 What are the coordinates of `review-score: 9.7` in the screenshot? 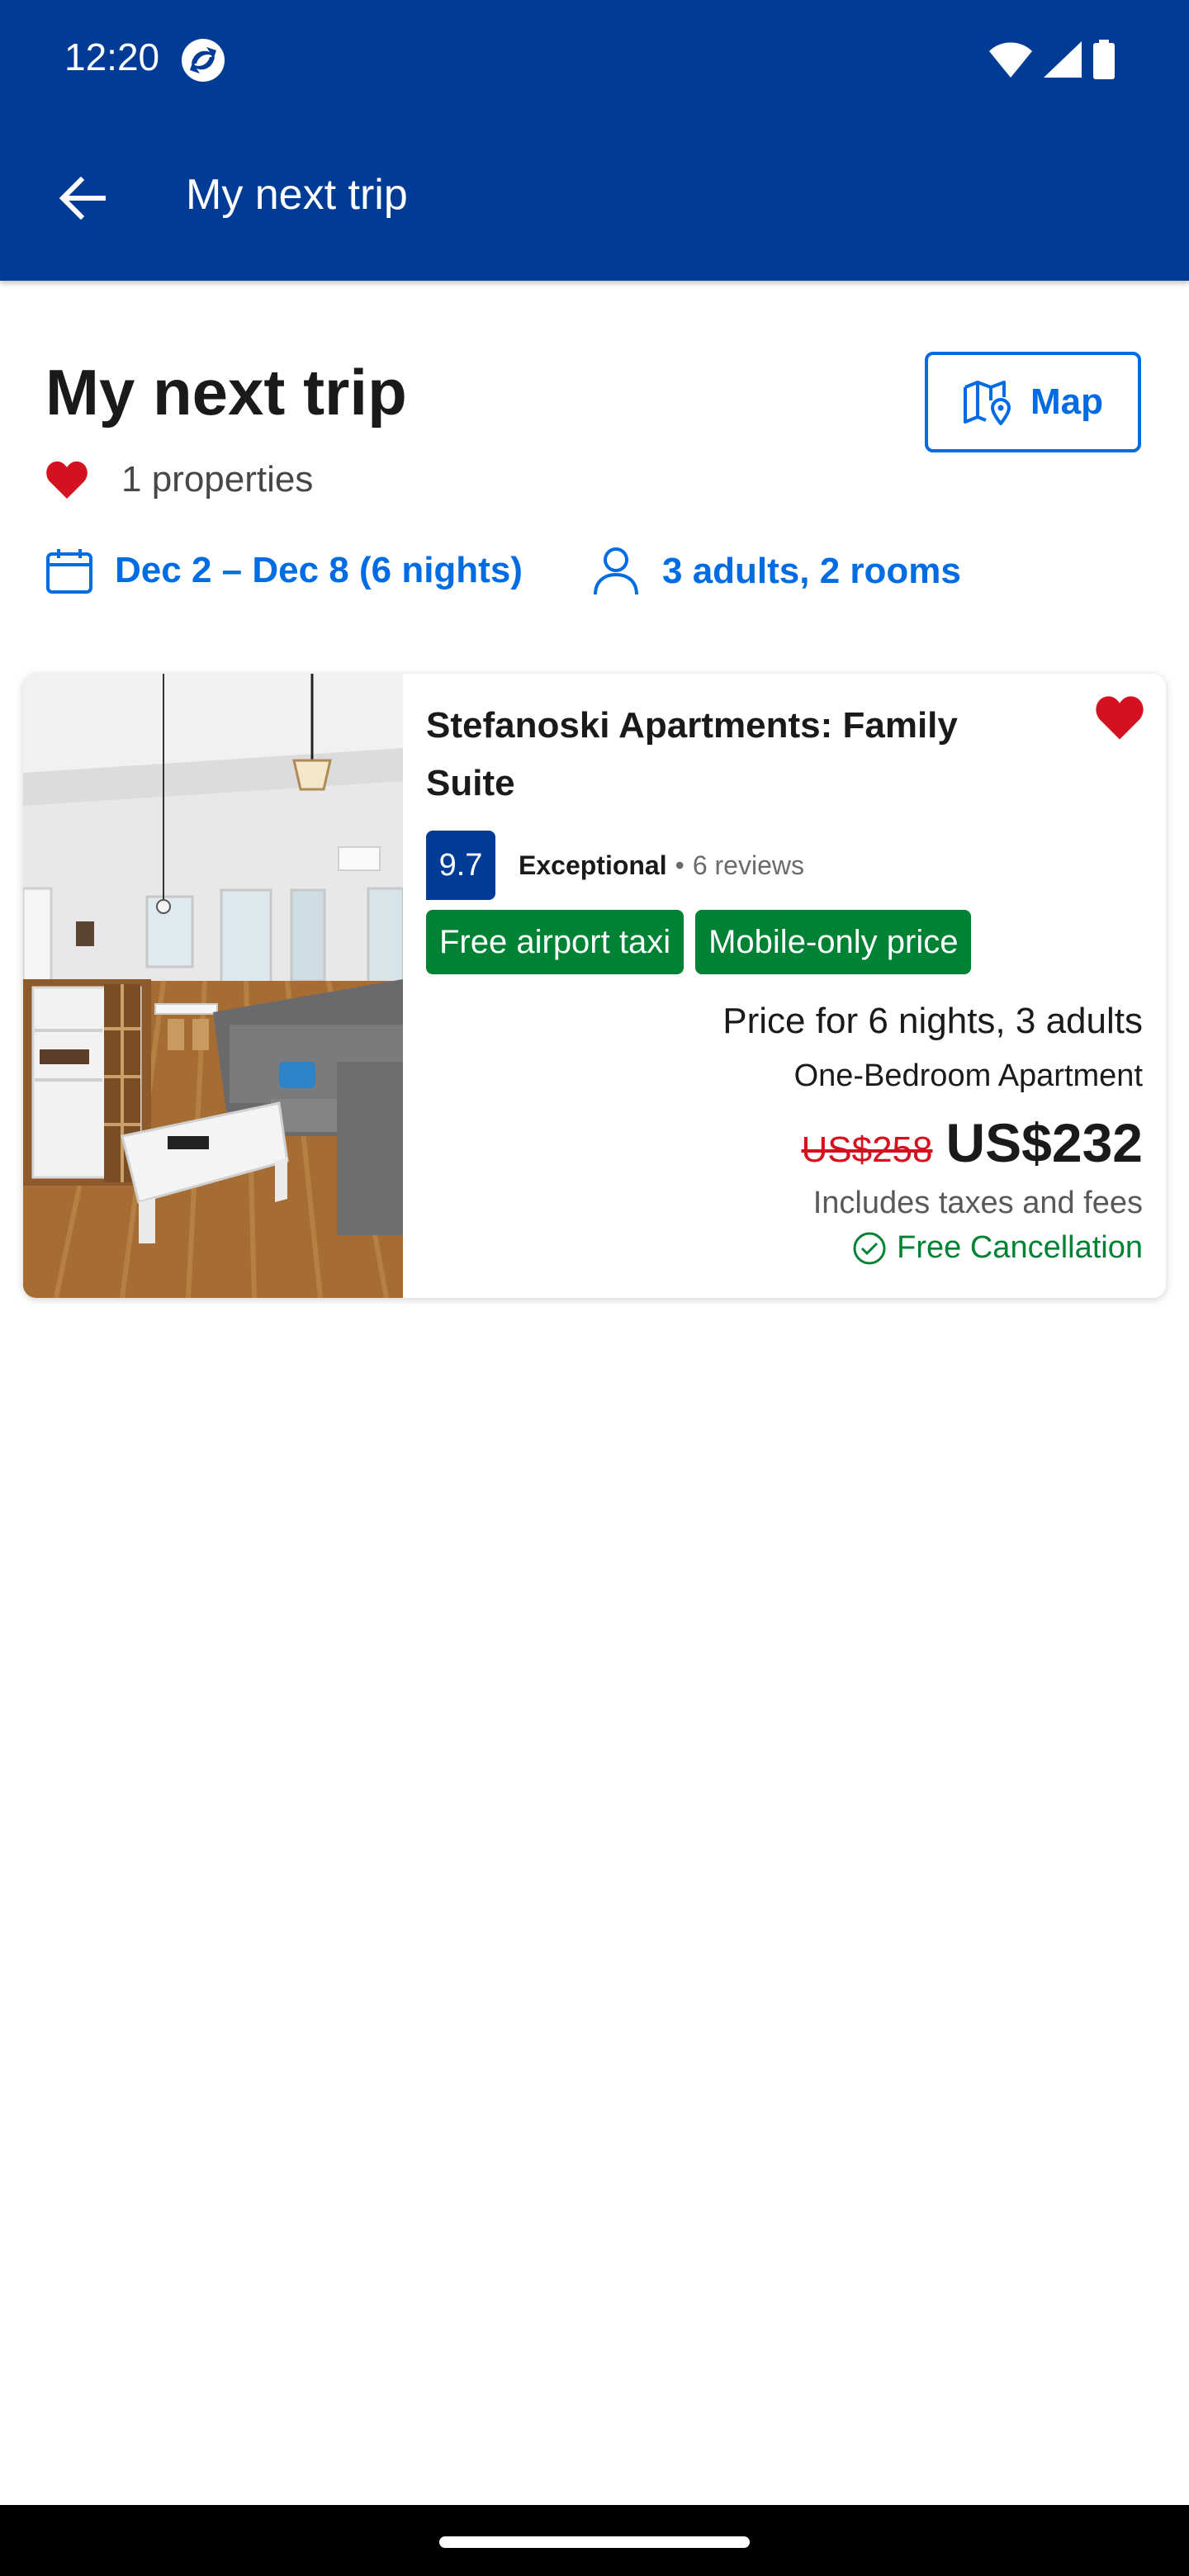 It's located at (460, 865).